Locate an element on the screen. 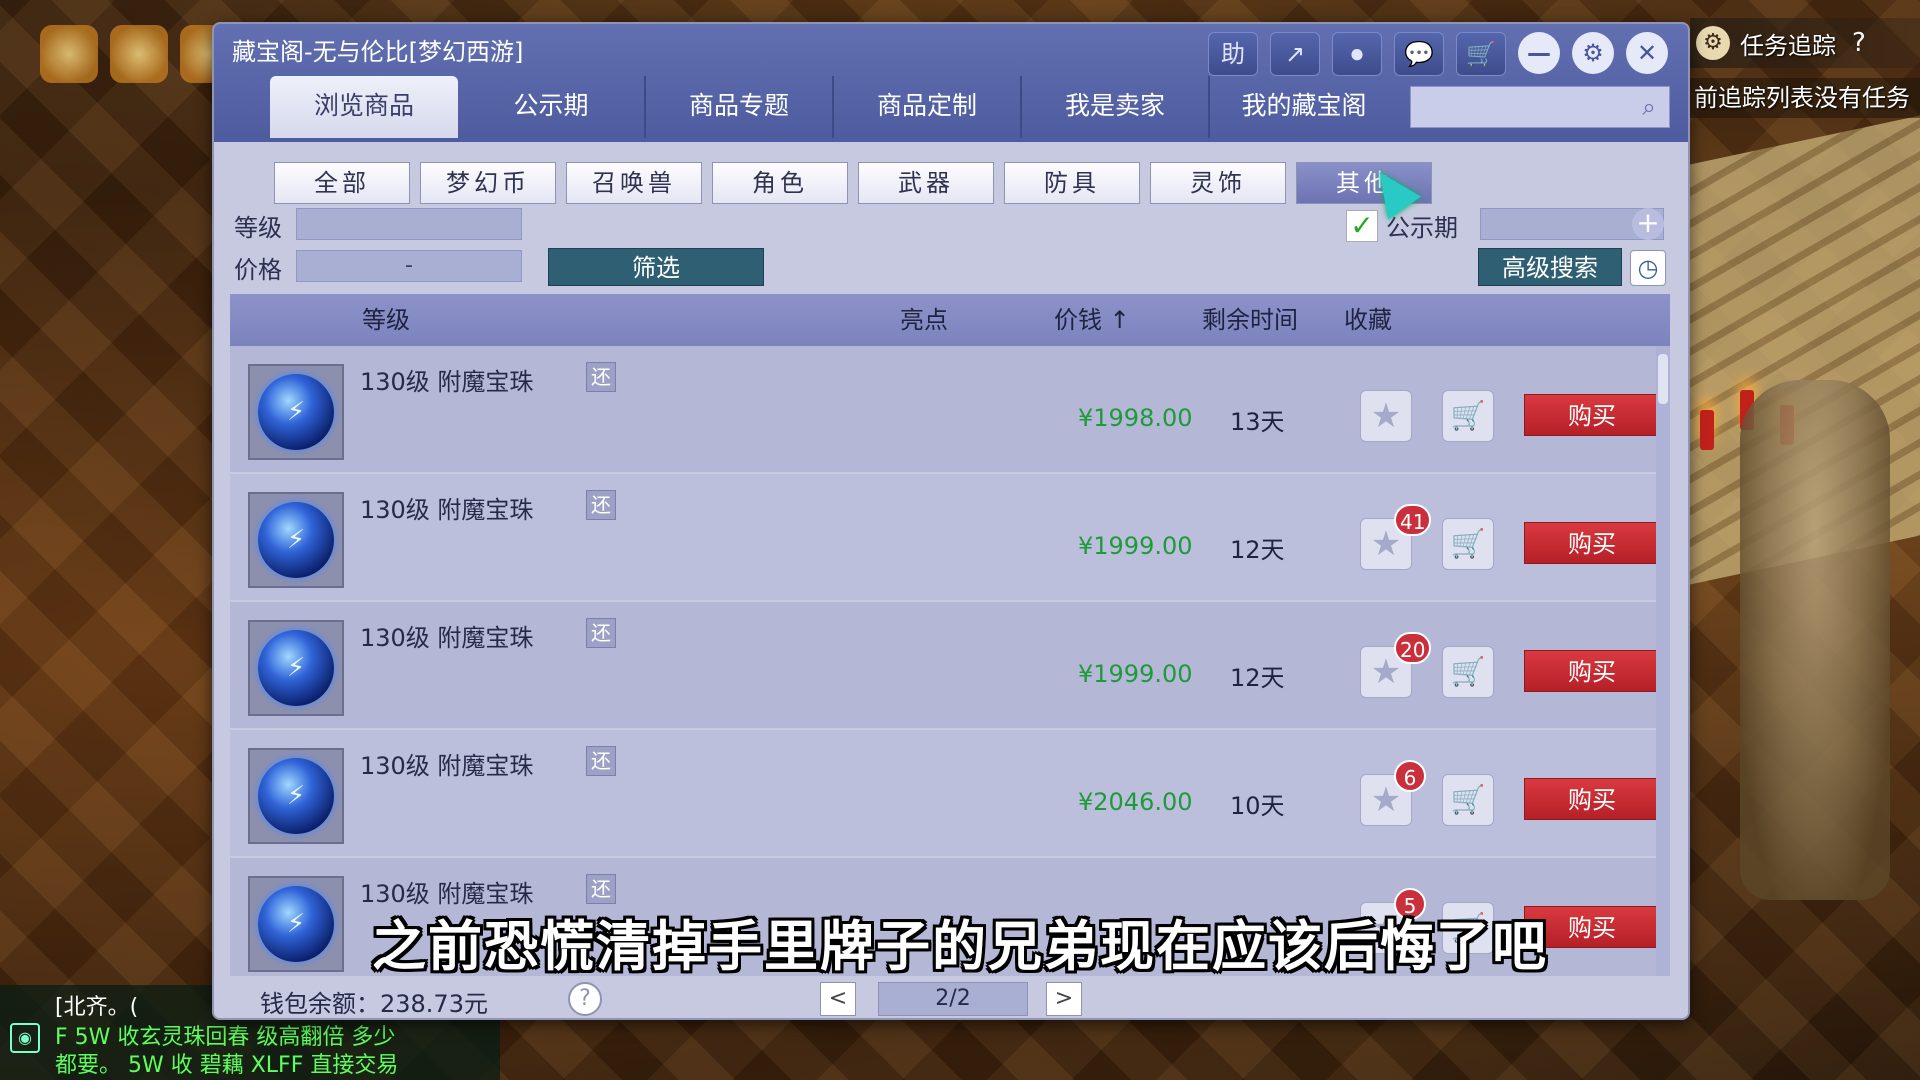 Image resolution: width=1920 pixels, height=1080 pixels. fav-count-badge: 20 is located at coordinates (1413, 648).